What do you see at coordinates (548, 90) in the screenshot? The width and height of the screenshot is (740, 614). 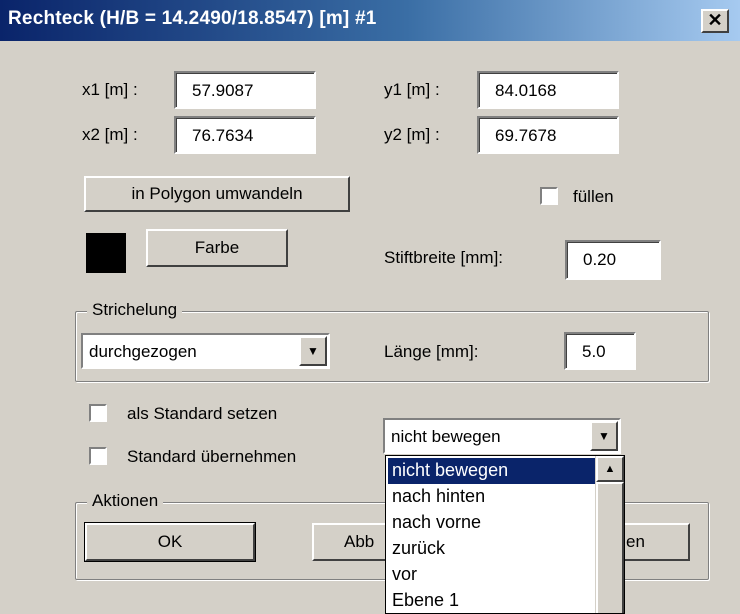 I see `y1-field: 84.0168` at bounding box center [548, 90].